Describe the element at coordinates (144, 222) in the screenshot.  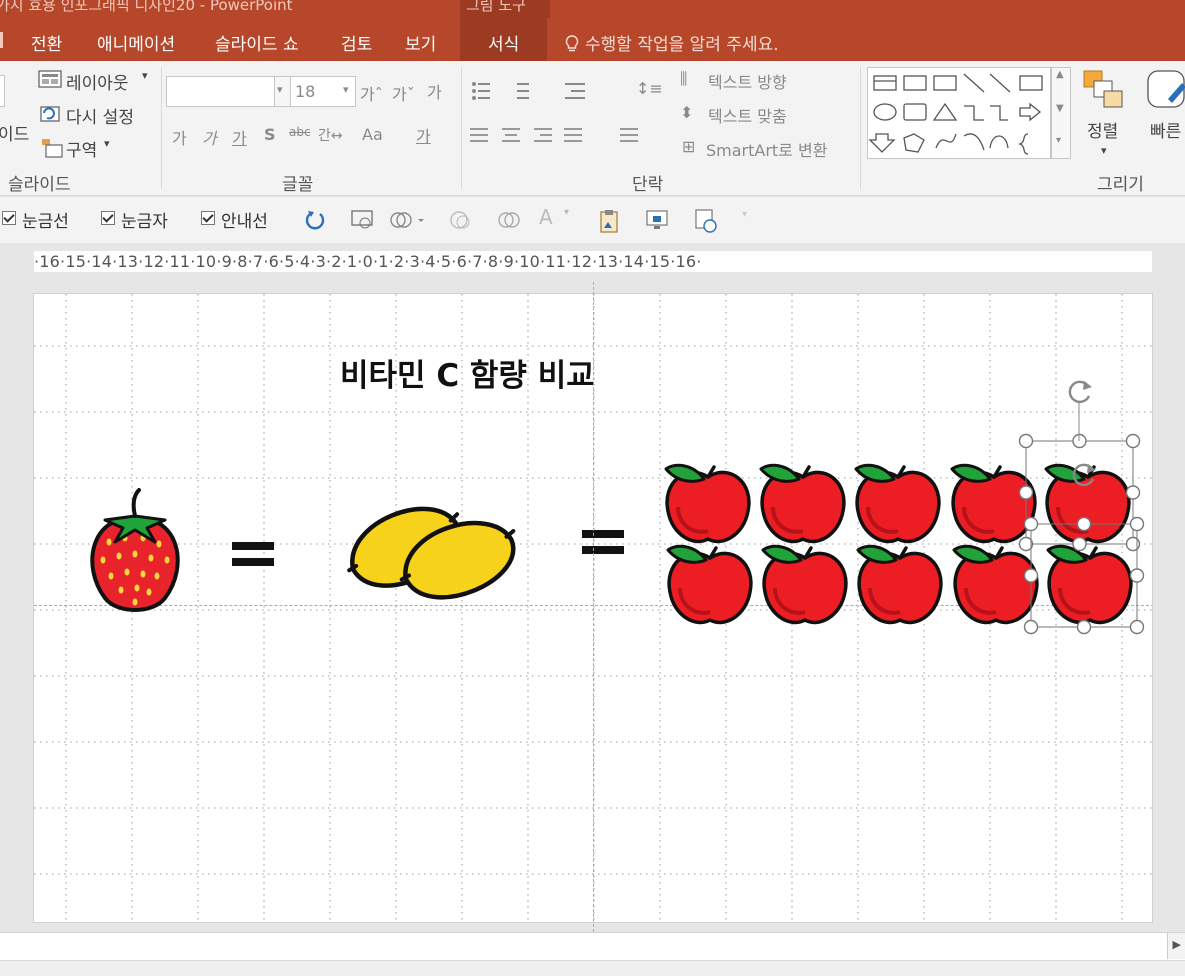
I see `ruler-label: 눈금자` at that location.